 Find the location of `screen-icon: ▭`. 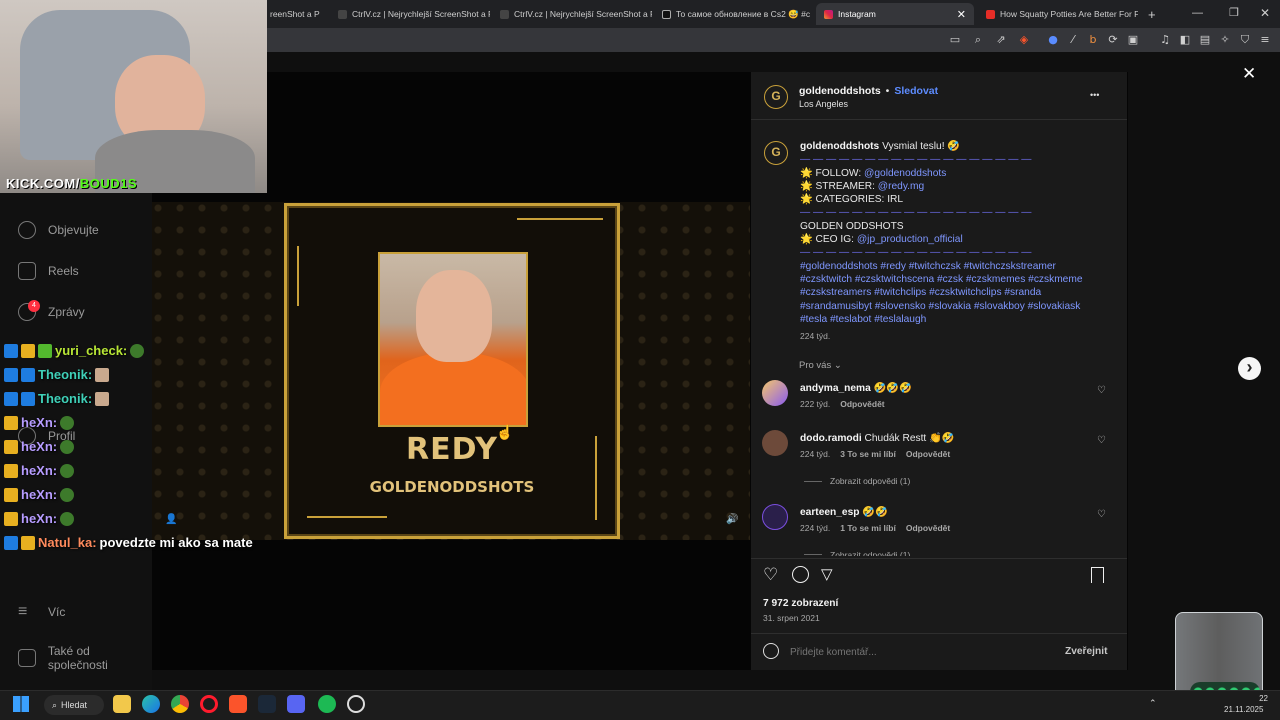

screen-icon: ▭ is located at coordinates (955, 40).